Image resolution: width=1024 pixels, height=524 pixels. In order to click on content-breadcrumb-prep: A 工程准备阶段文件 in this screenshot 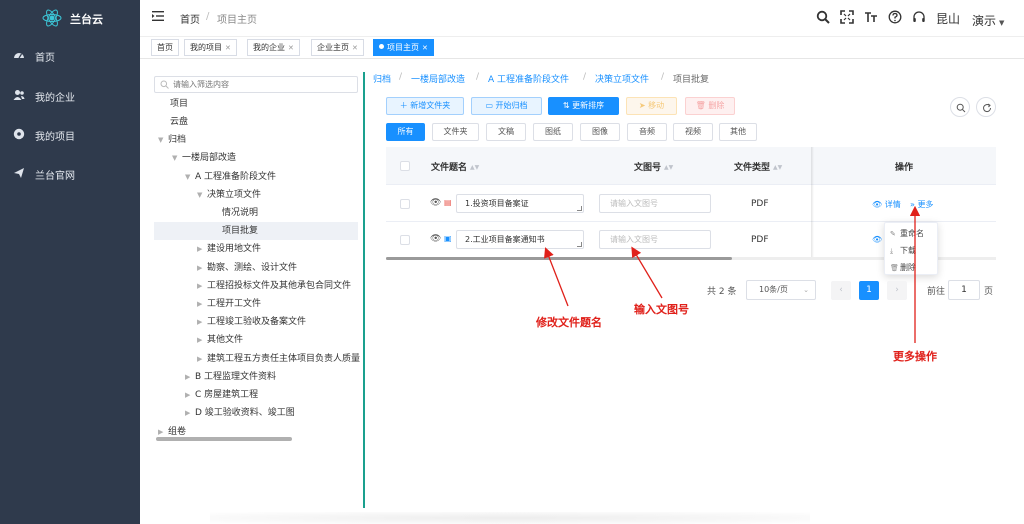, I will do `click(528, 78)`.